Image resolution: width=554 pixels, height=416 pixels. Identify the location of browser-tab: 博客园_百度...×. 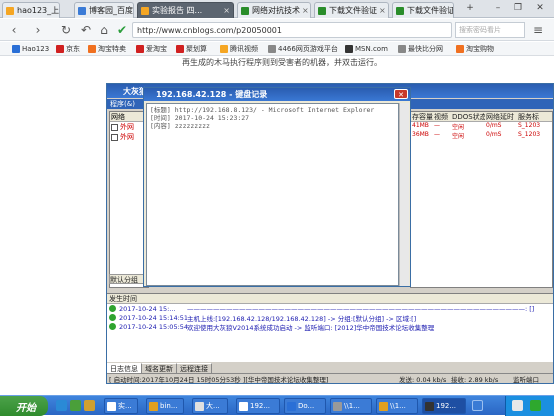
(104, 10).